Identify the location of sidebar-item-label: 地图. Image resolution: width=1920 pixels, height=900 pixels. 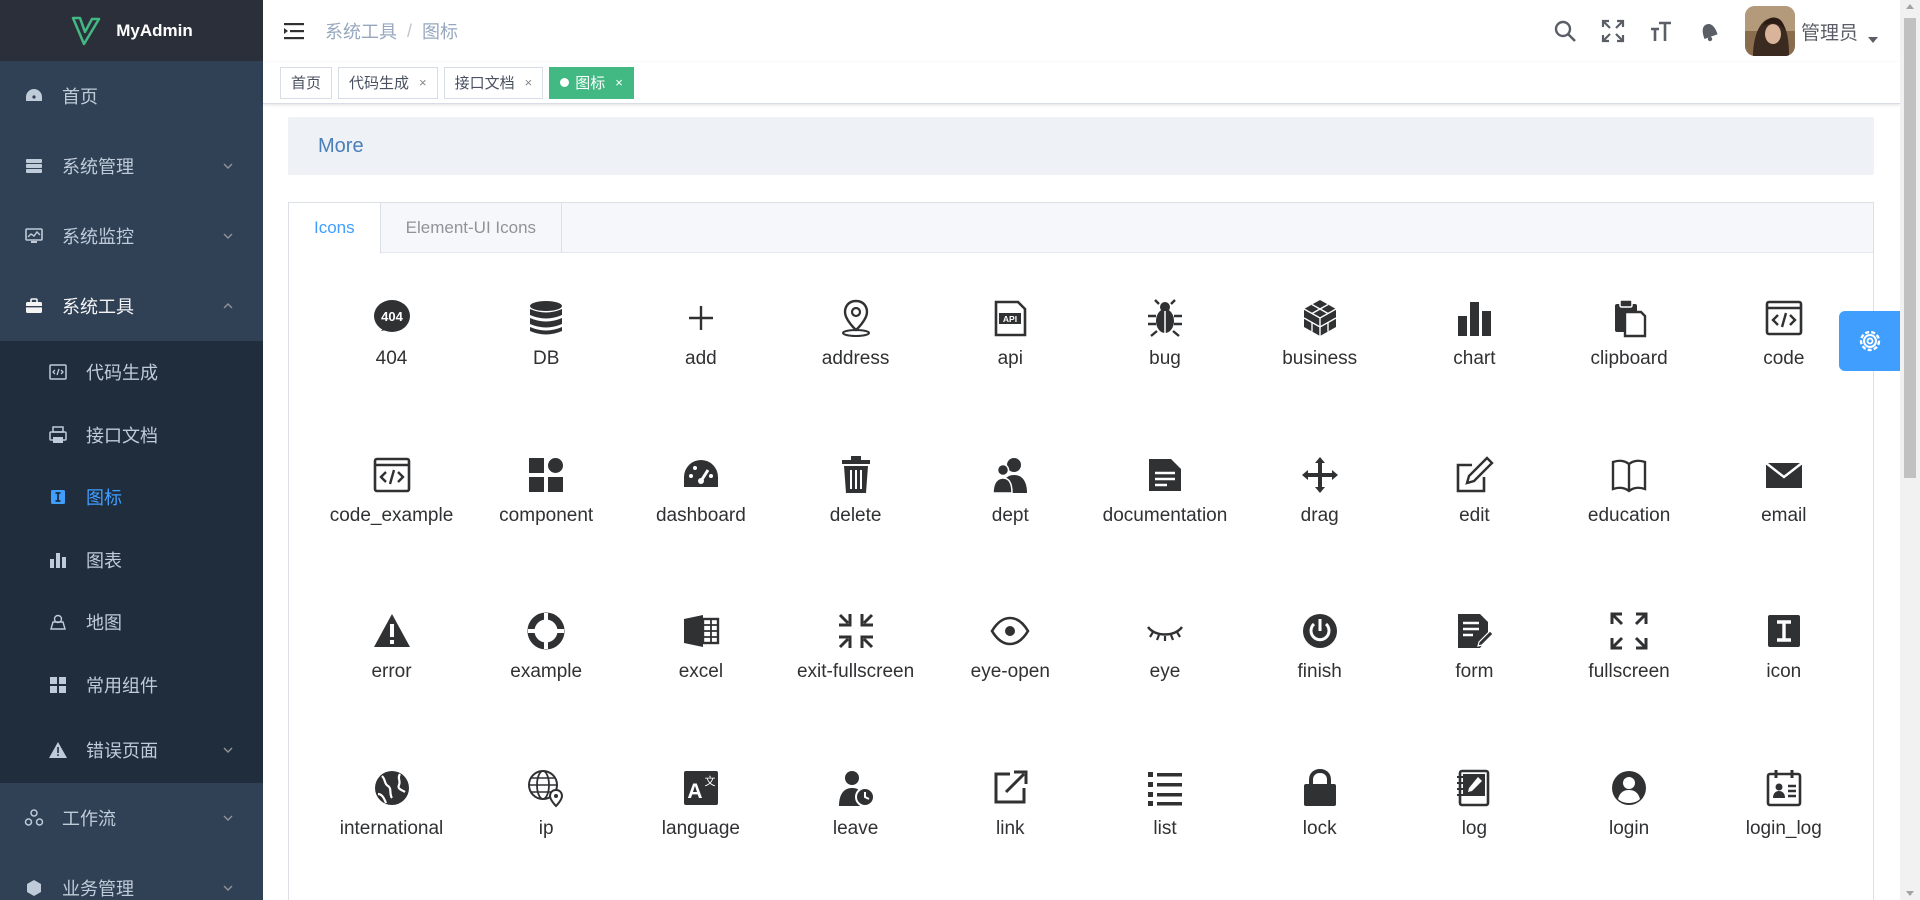
(104, 623).